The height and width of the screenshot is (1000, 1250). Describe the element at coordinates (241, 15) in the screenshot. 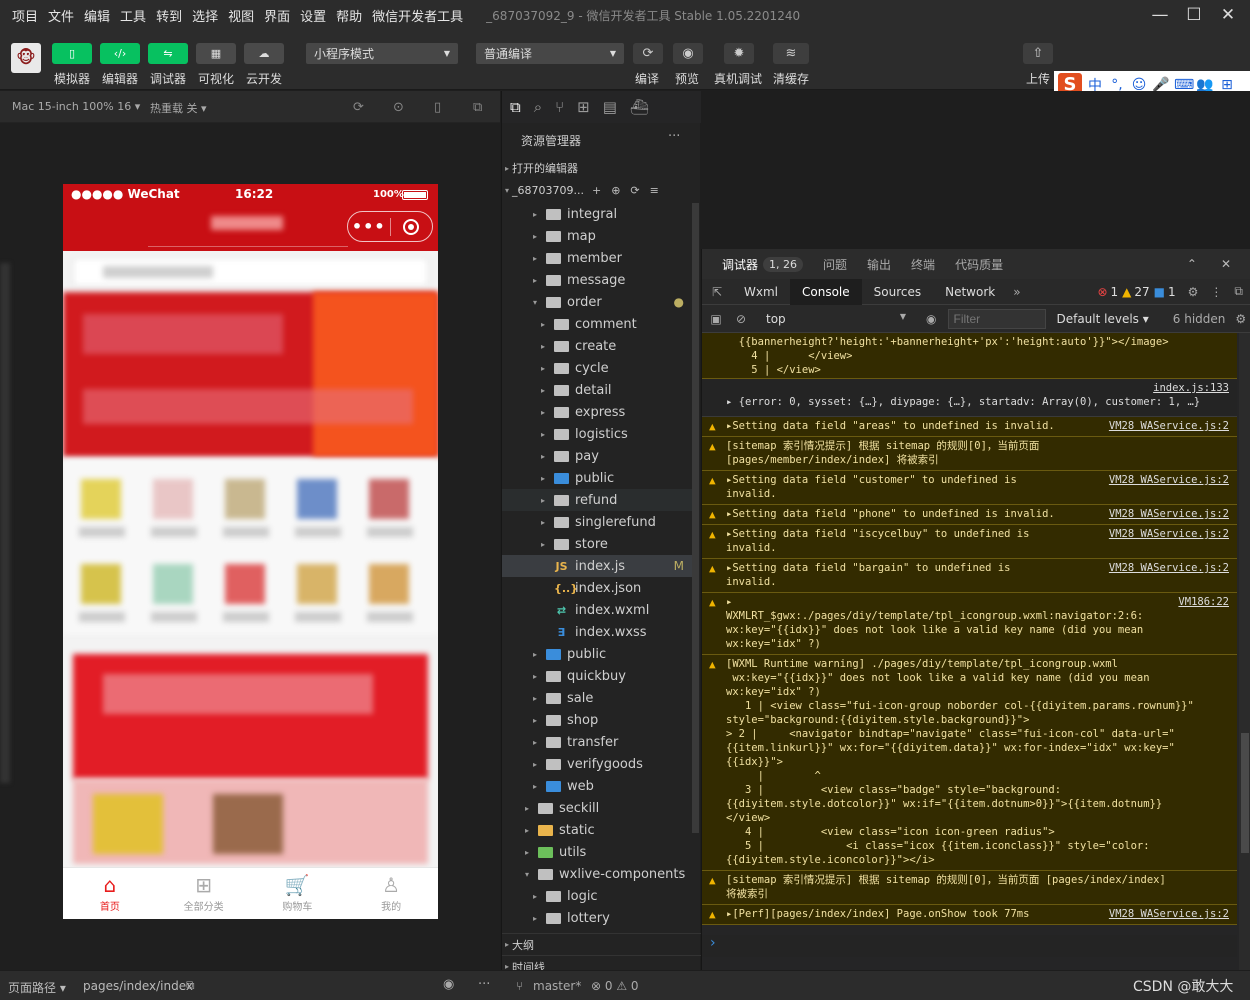

I see `menu-item-6: 视图` at that location.